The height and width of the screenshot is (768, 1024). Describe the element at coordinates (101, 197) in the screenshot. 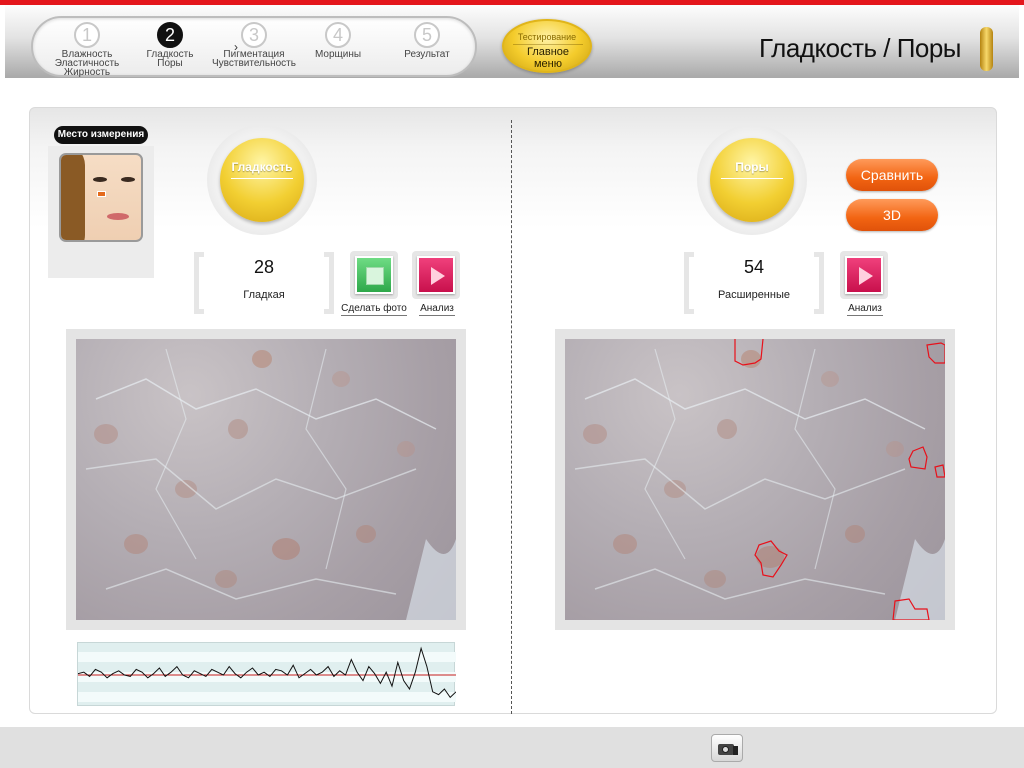

I see `measurement-location-face` at that location.